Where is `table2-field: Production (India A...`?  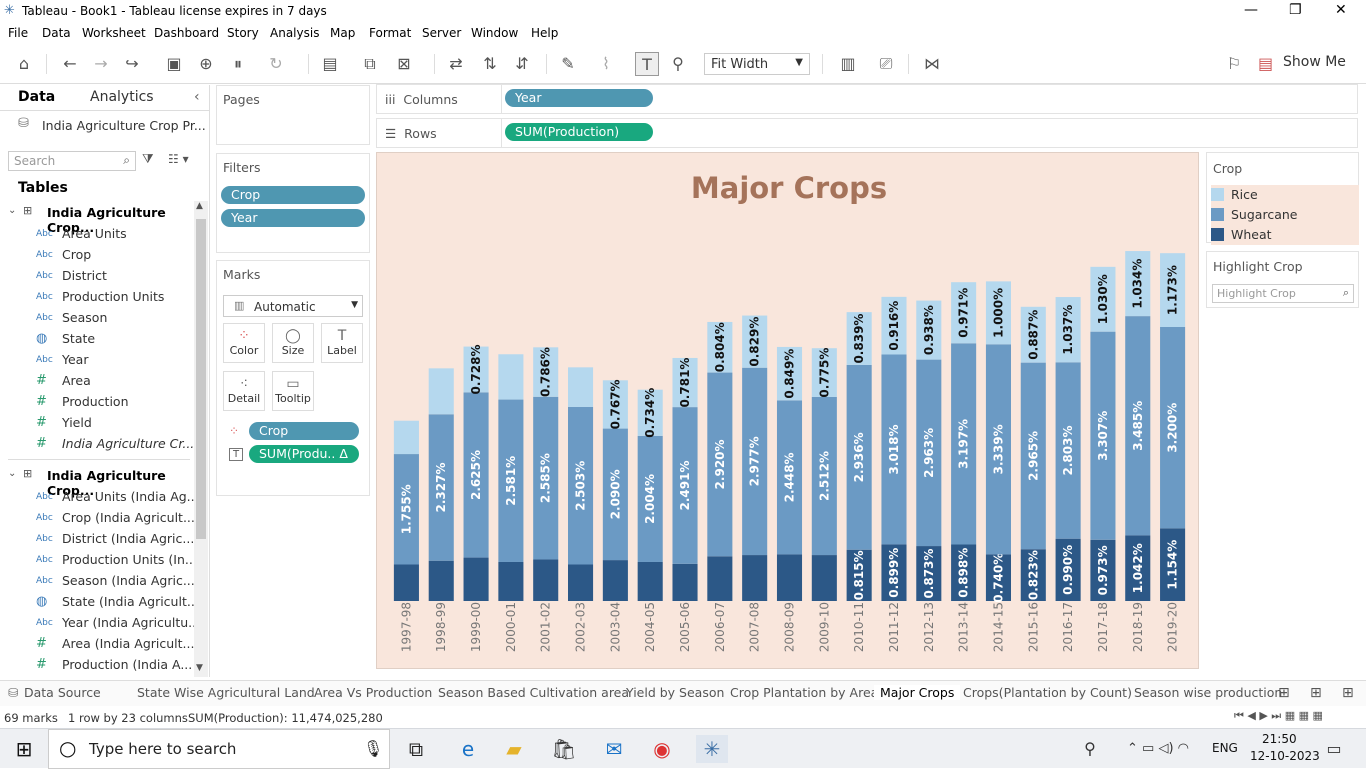 table2-field: Production (India A... is located at coordinates (127, 664).